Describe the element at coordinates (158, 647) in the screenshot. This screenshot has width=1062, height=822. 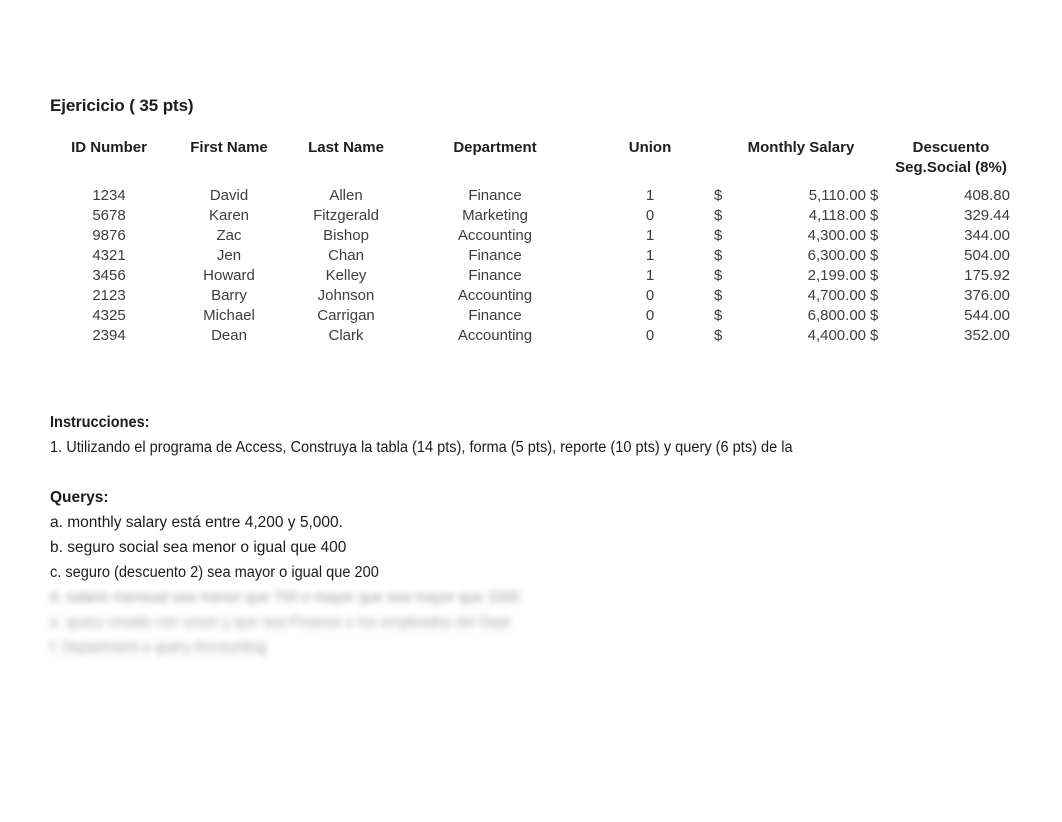
I see `query-item-f-redacted: f. Department o query Accounting` at that location.